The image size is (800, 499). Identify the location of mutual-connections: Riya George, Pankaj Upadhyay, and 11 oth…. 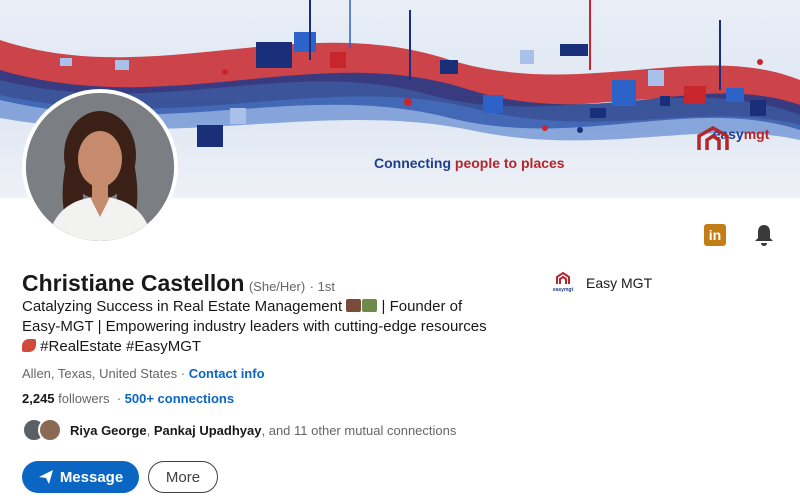
(239, 430).